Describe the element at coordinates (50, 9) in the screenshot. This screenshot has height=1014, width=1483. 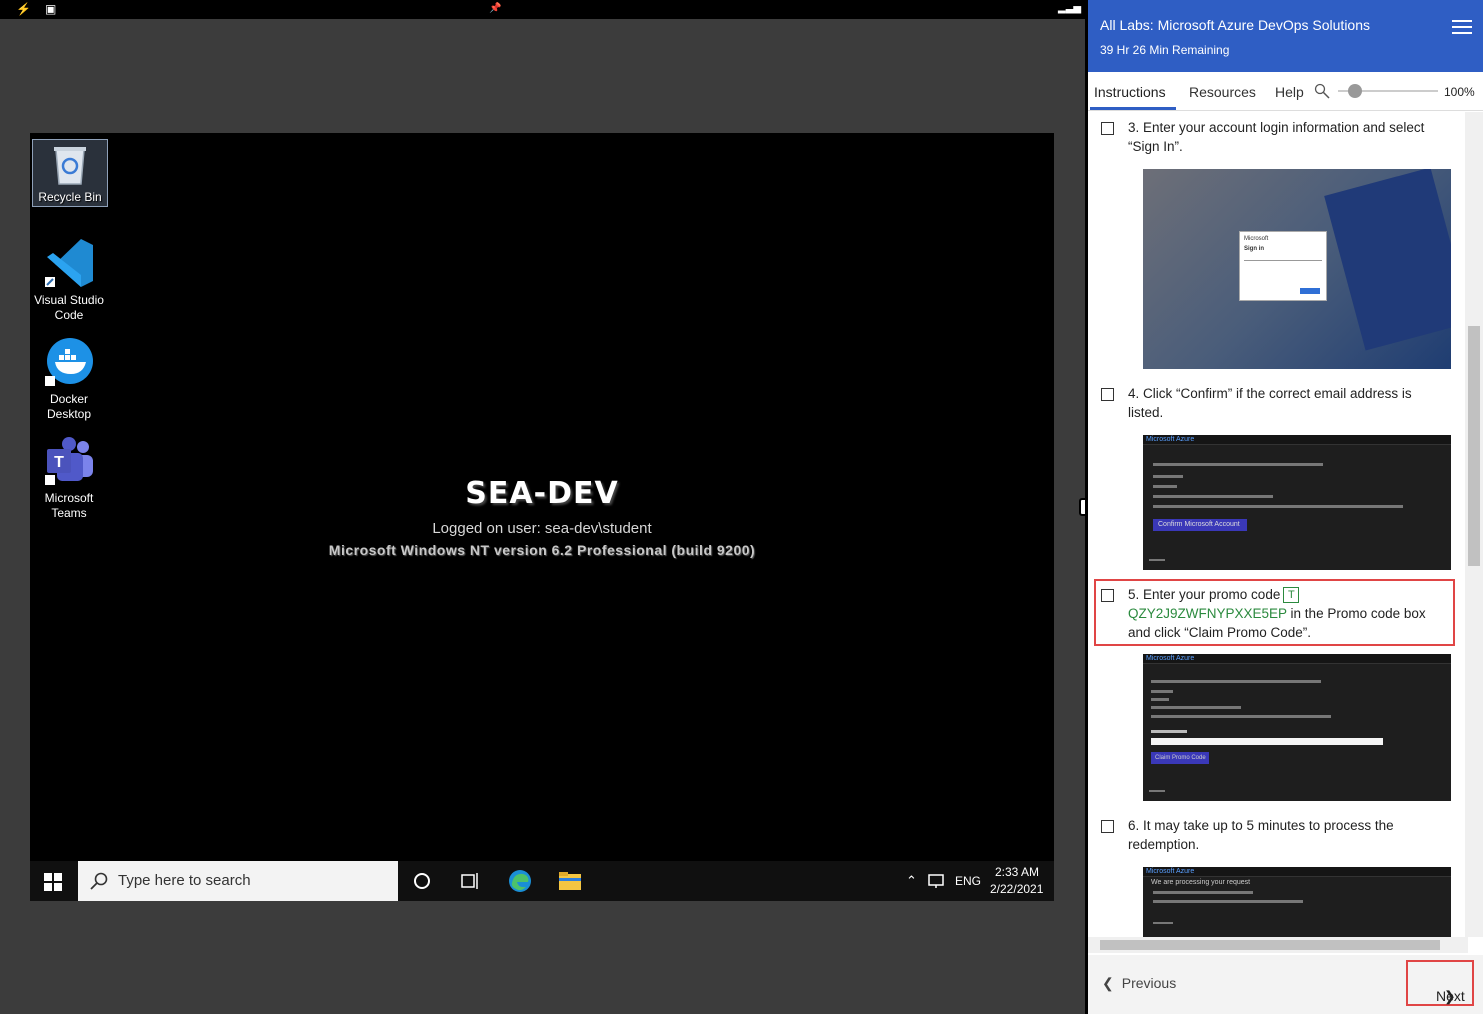
I see `monitor-icon: ▣` at that location.